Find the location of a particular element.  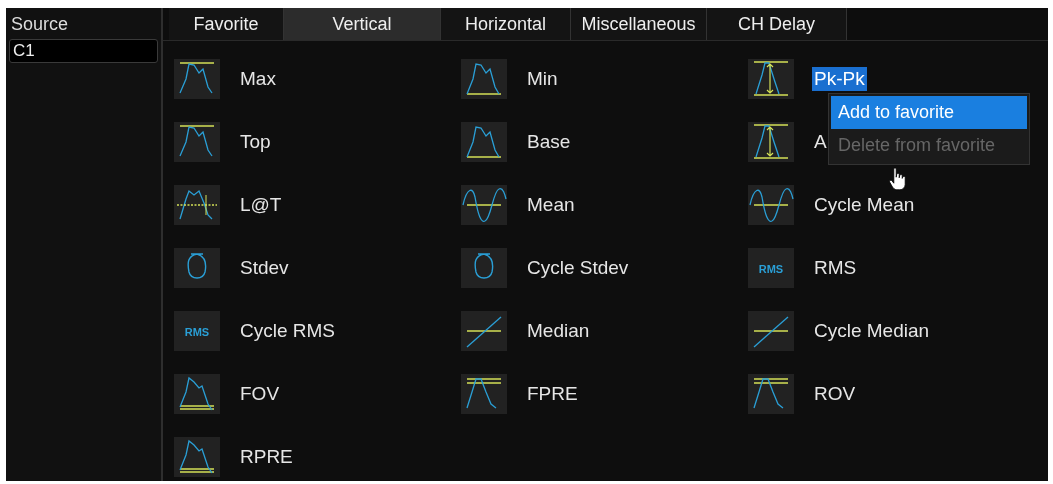

measurement-label: Cycle RMS is located at coordinates (287, 331).